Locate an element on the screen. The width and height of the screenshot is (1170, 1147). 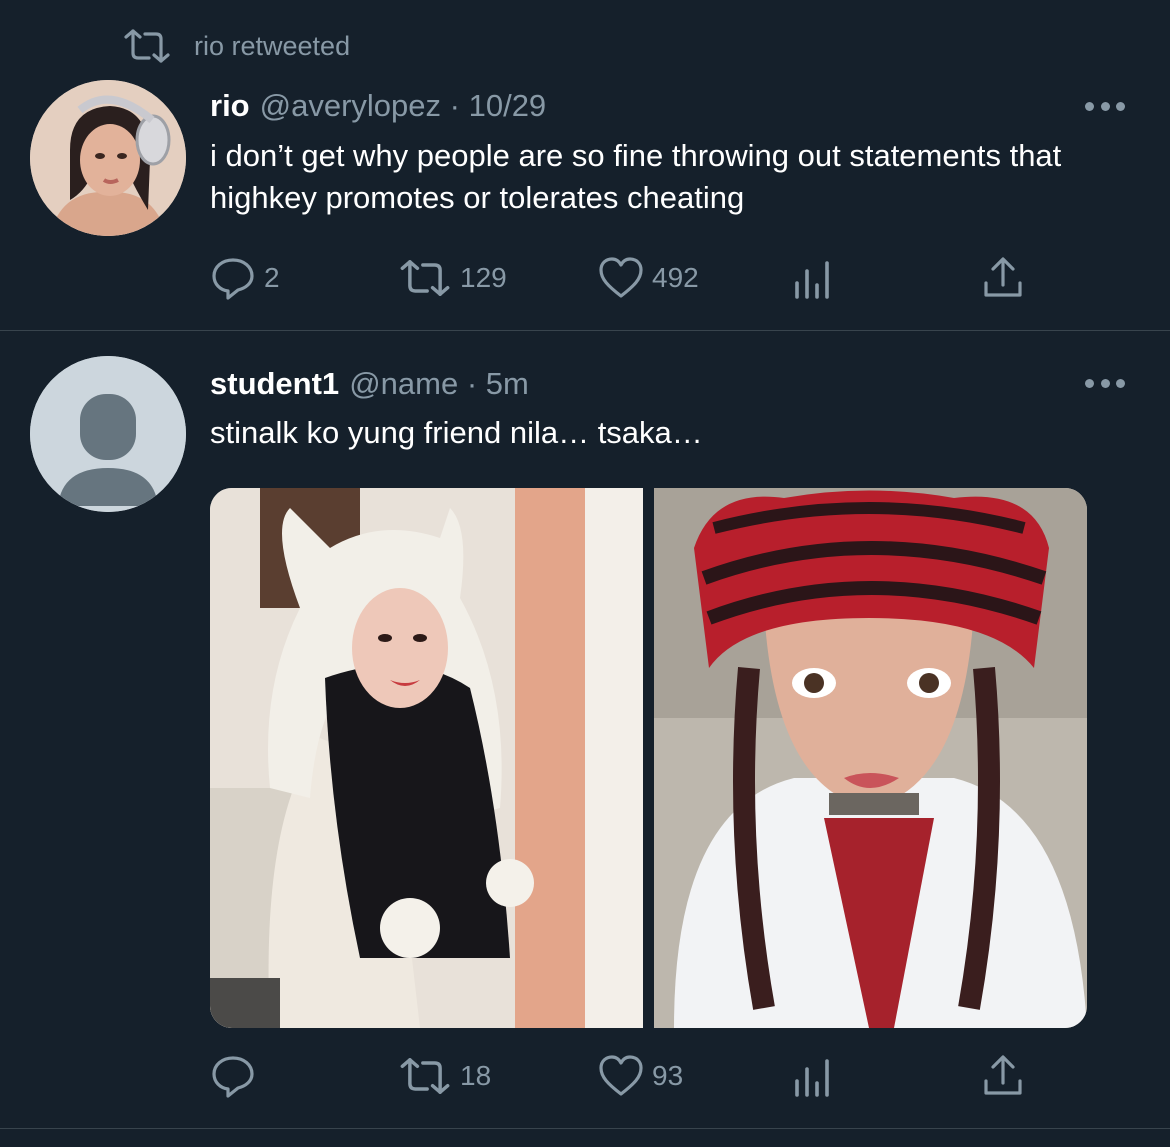
tweet-header: rio @averylopez · 10/29 is located at coordinates (378, 106).